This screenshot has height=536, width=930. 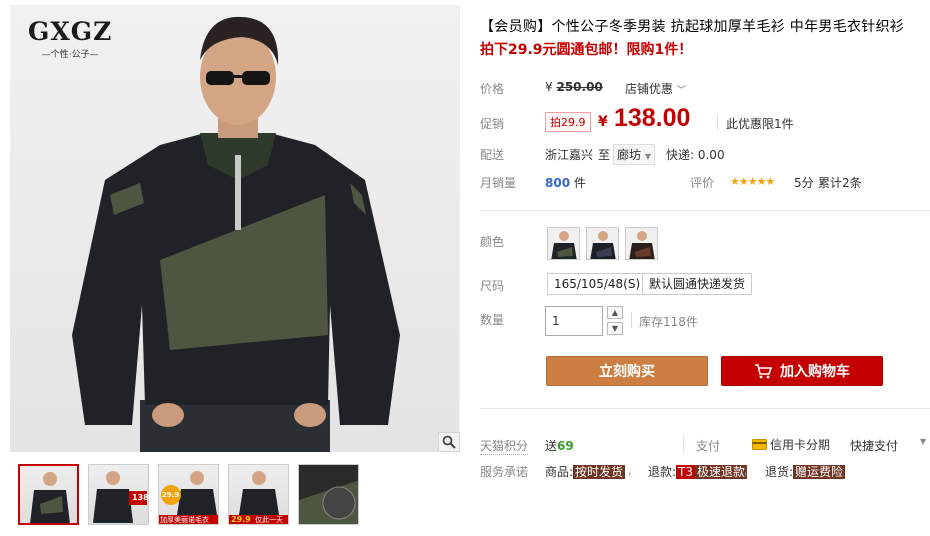 I want to click on destination-select: 廊坊 ▼, so click(x=634, y=154).